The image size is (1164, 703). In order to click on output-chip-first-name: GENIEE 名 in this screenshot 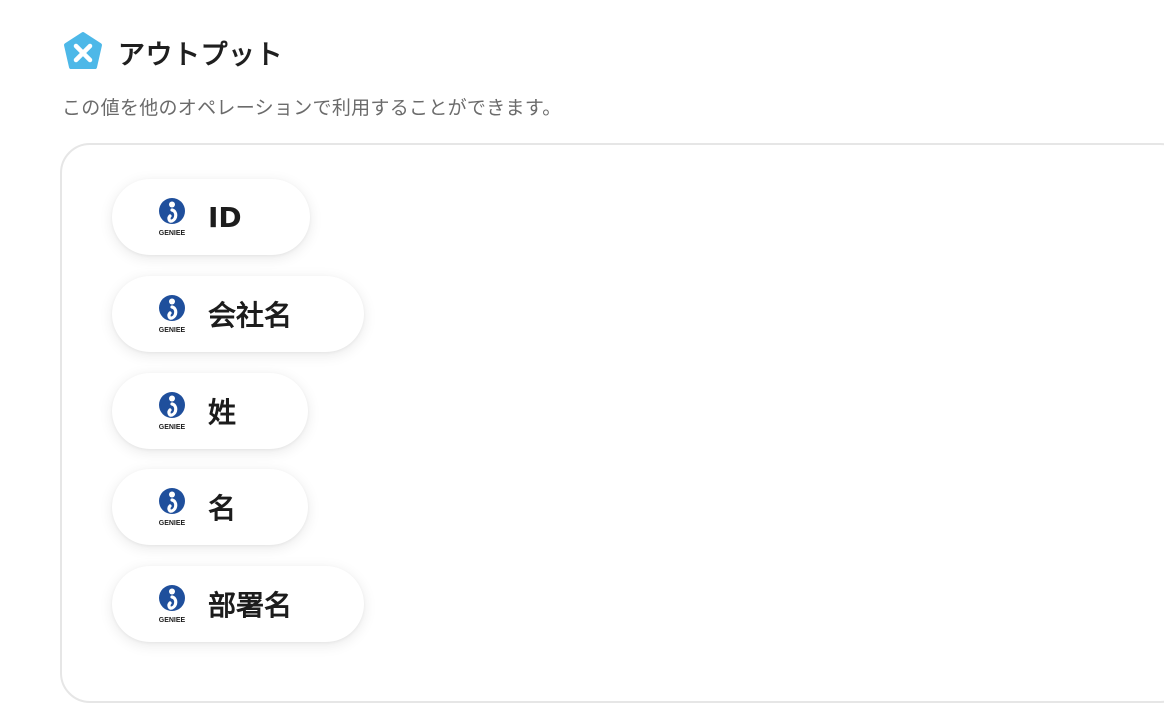, I will do `click(210, 507)`.